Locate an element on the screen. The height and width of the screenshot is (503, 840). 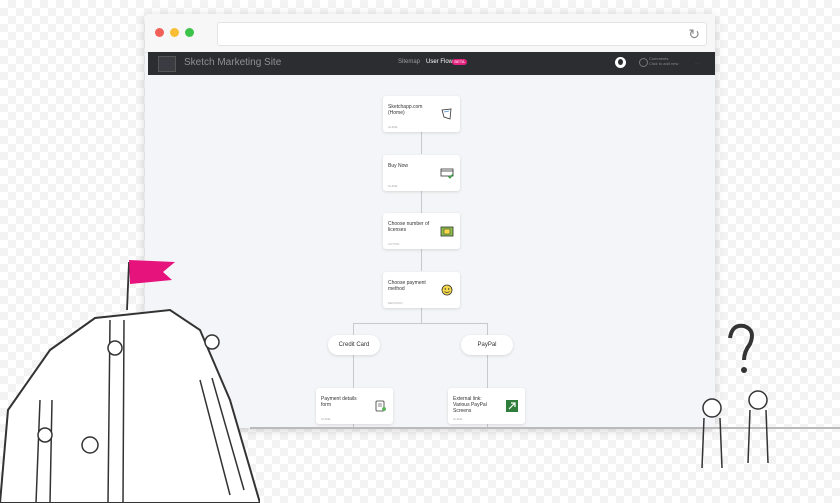
flow-page-card: Choose payment method DECISION is located at coordinates (421, 290).